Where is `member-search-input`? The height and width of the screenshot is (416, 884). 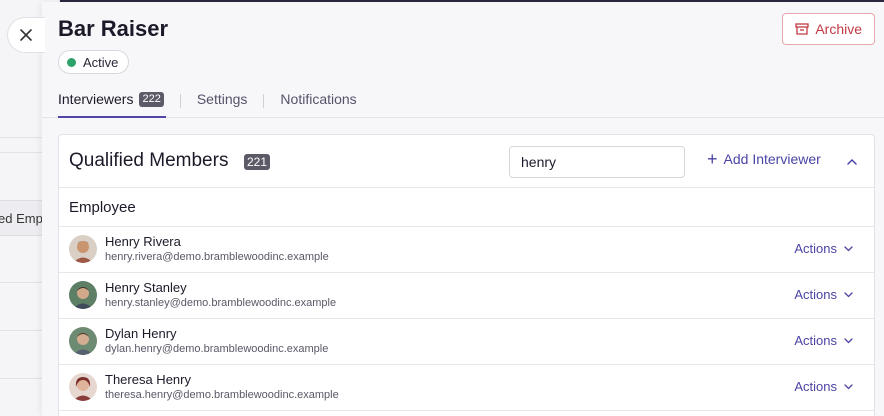
member-search-input is located at coordinates (597, 162).